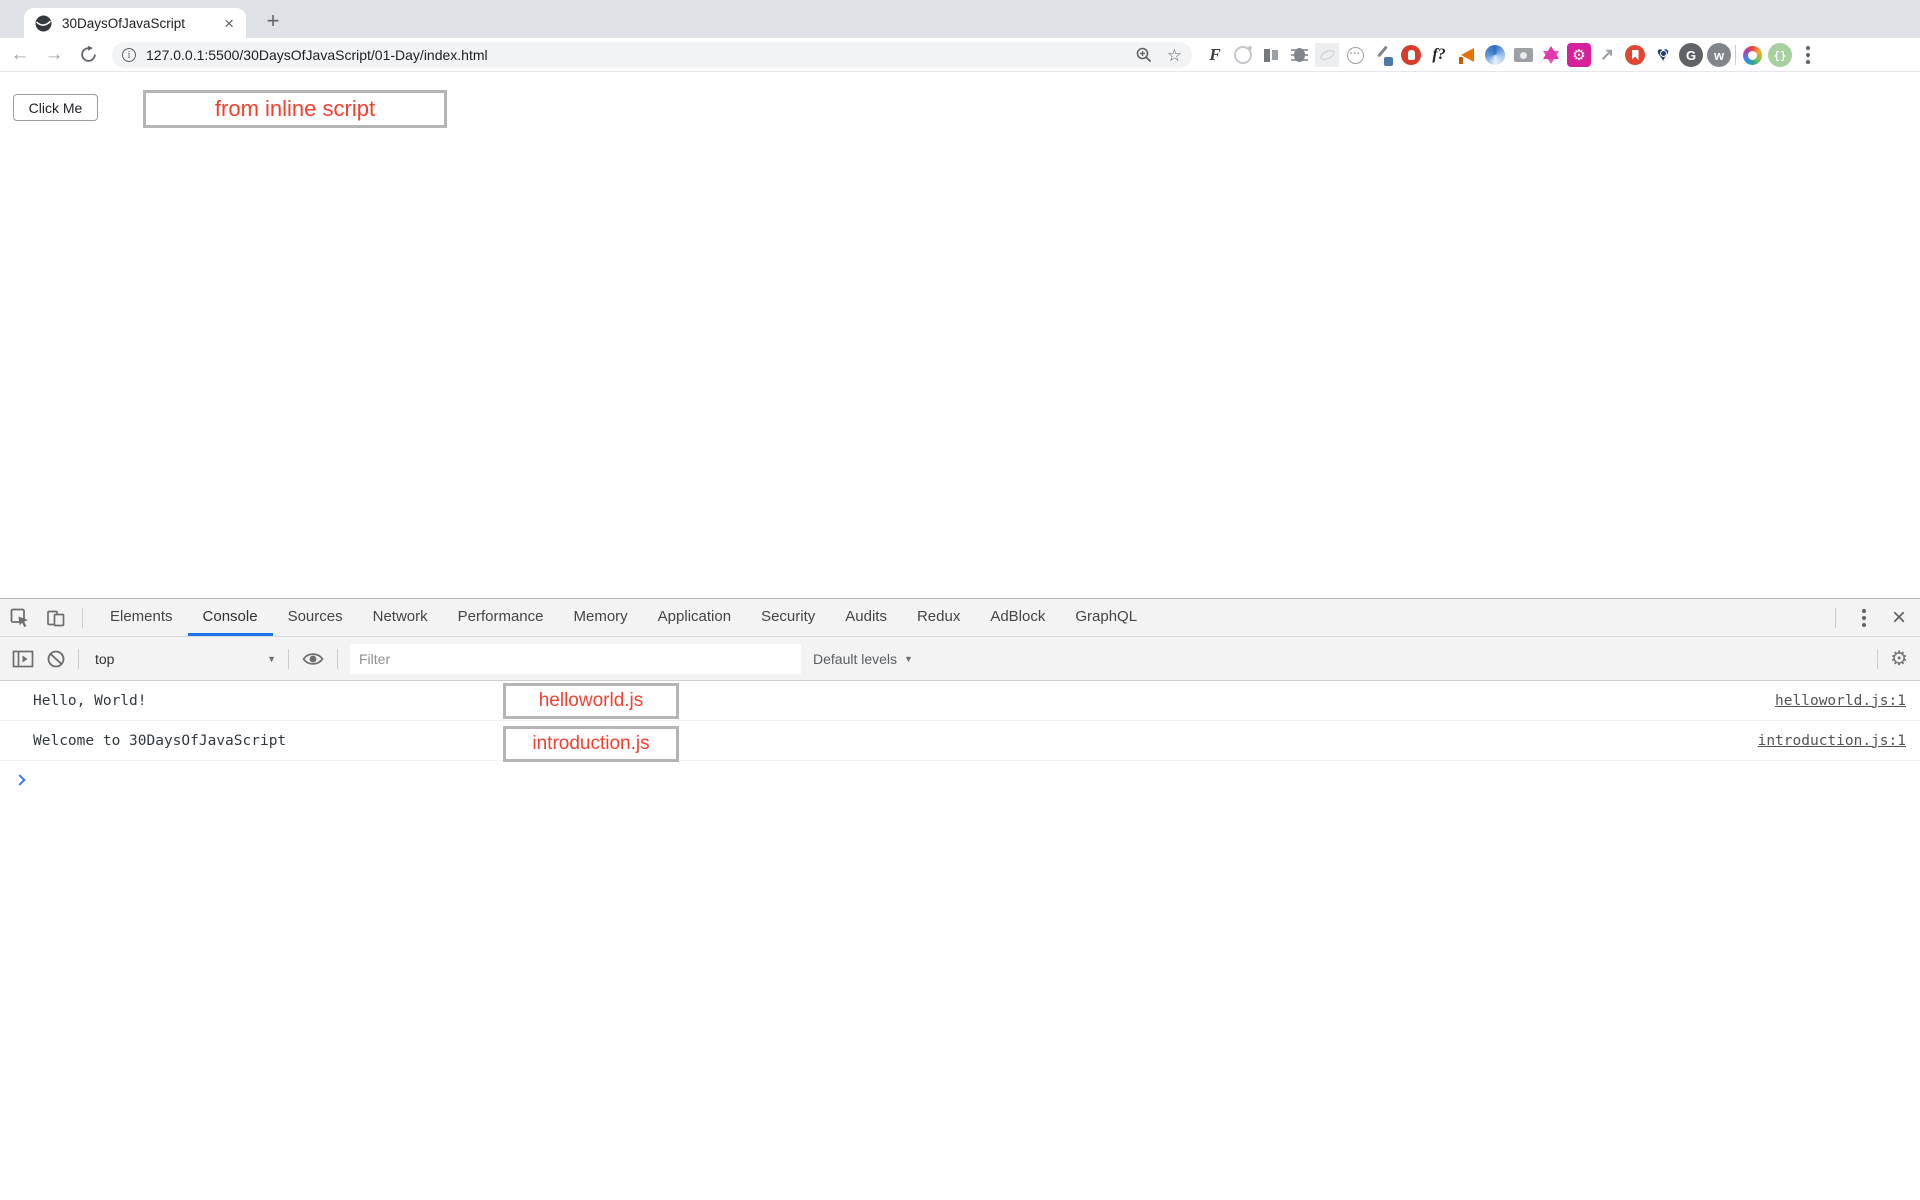 This screenshot has width=1920, height=1200. I want to click on reload-icon, so click(88, 54).